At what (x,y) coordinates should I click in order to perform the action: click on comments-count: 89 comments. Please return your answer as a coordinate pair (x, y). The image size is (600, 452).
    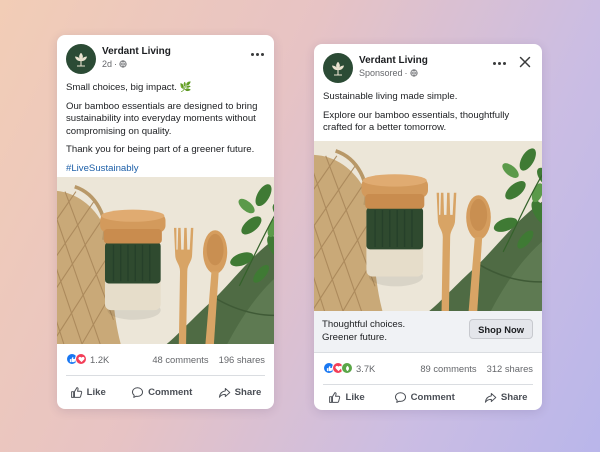
    Looking at the image, I should click on (448, 368).